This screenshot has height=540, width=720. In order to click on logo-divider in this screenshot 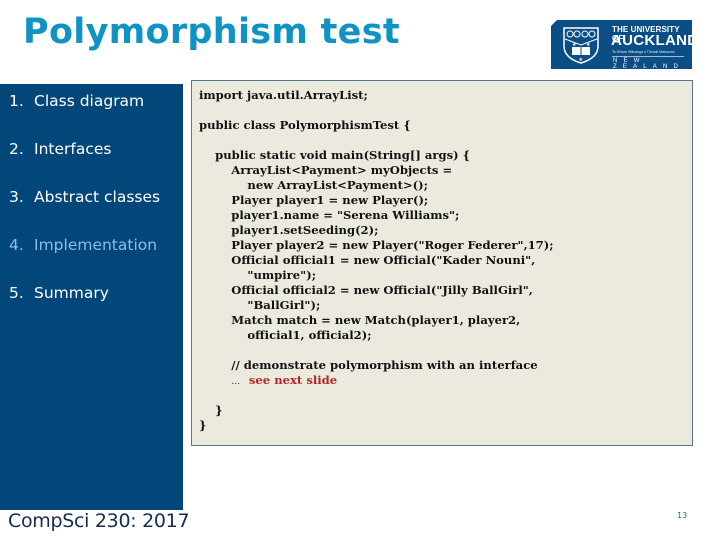, I will do `click(648, 56)`.